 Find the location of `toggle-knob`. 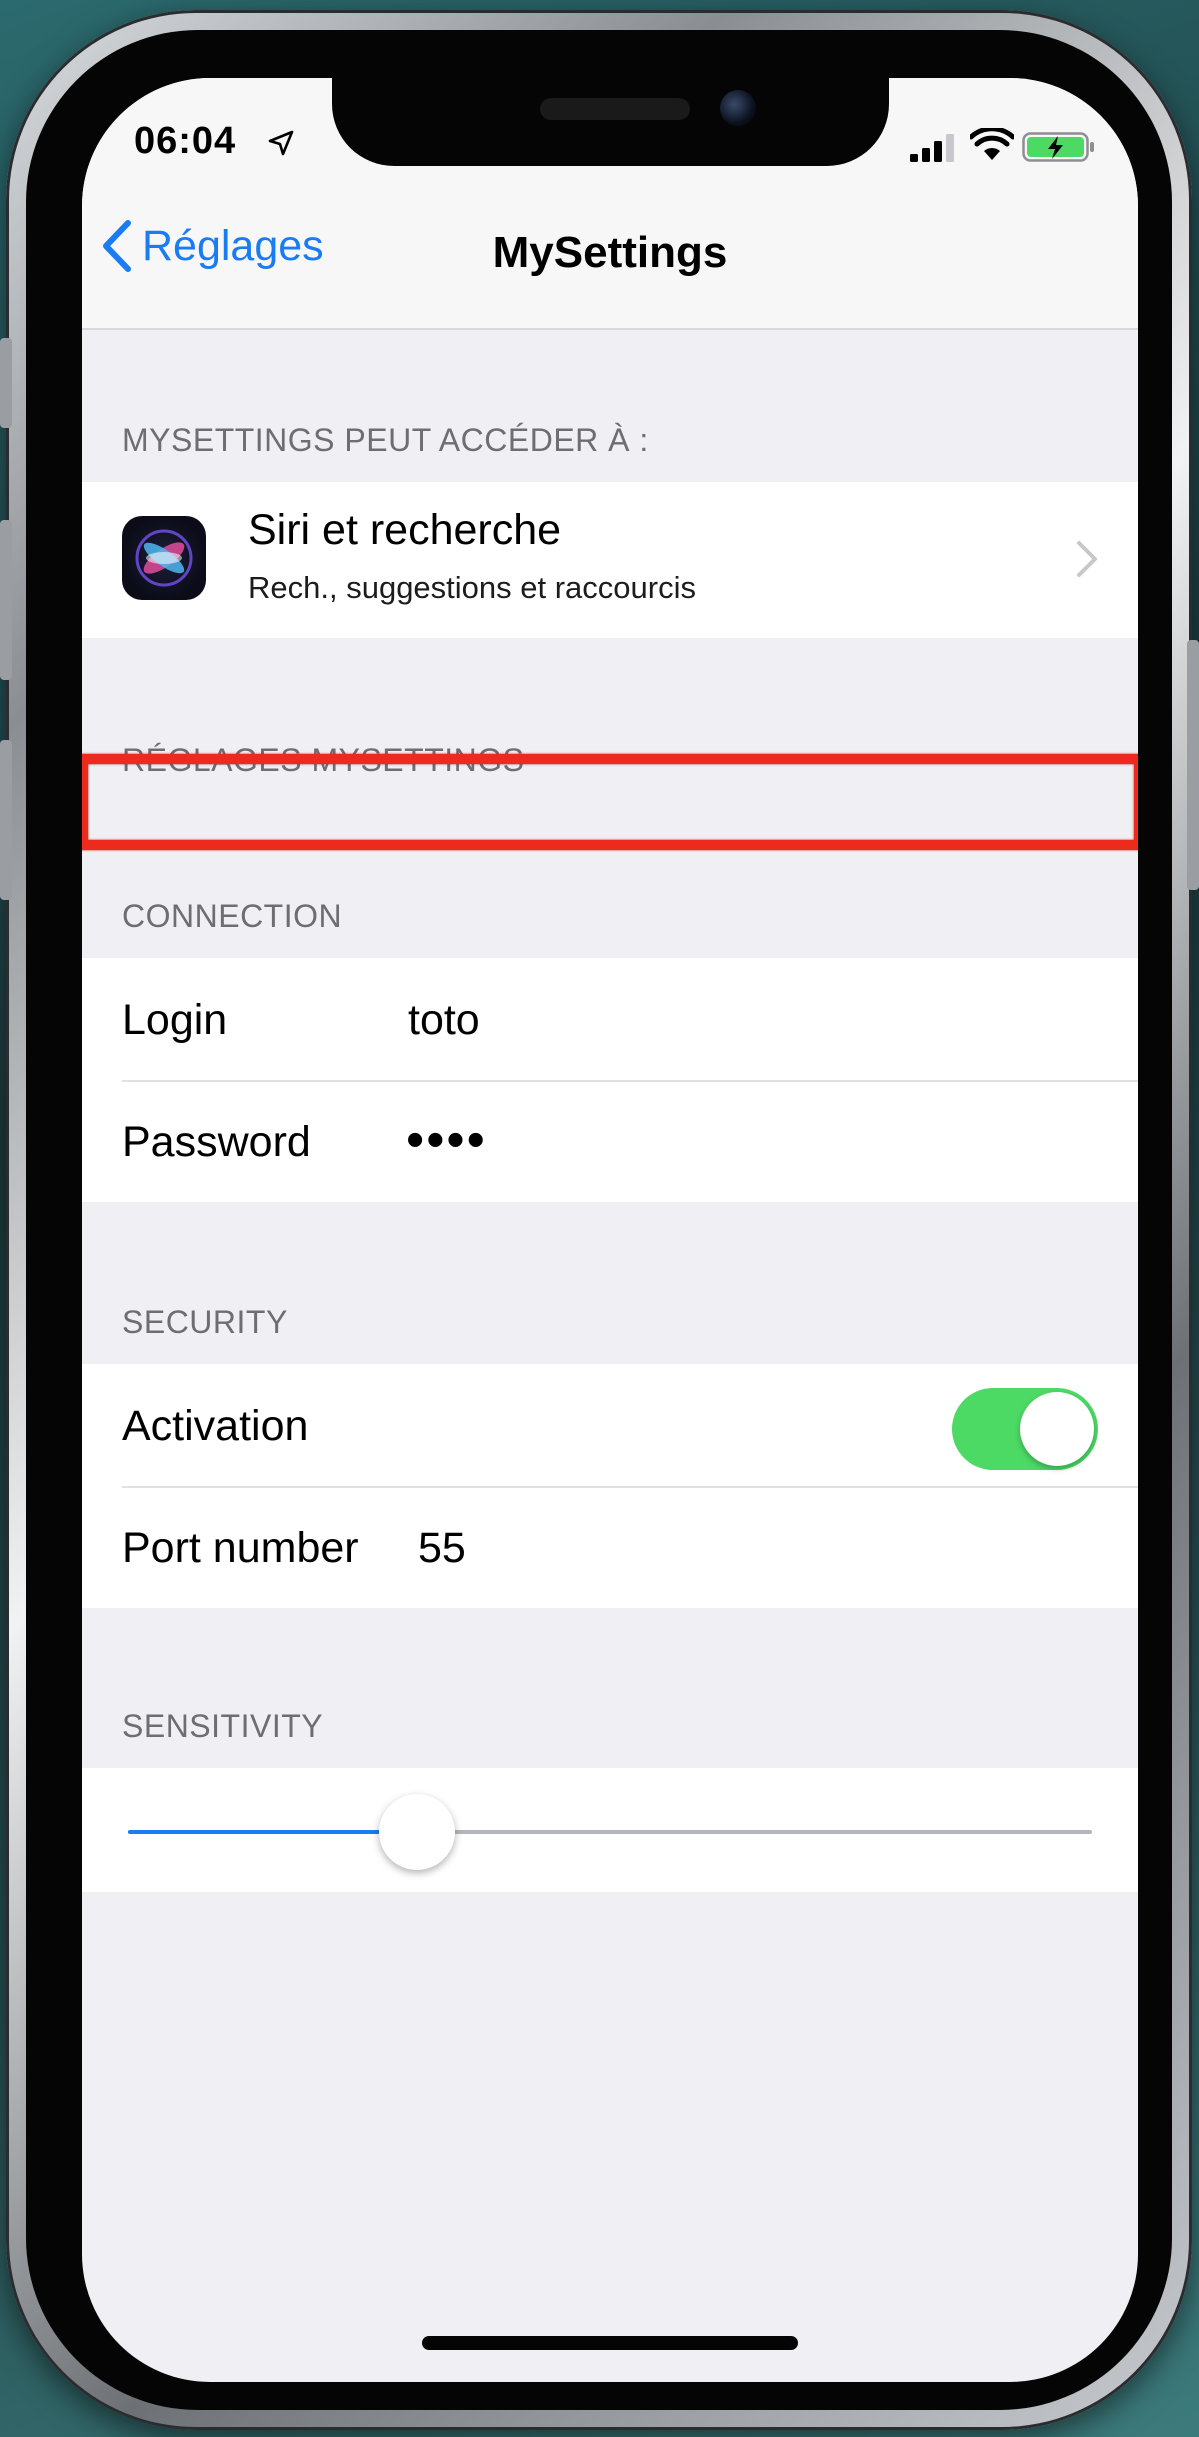

toggle-knob is located at coordinates (1057, 1429).